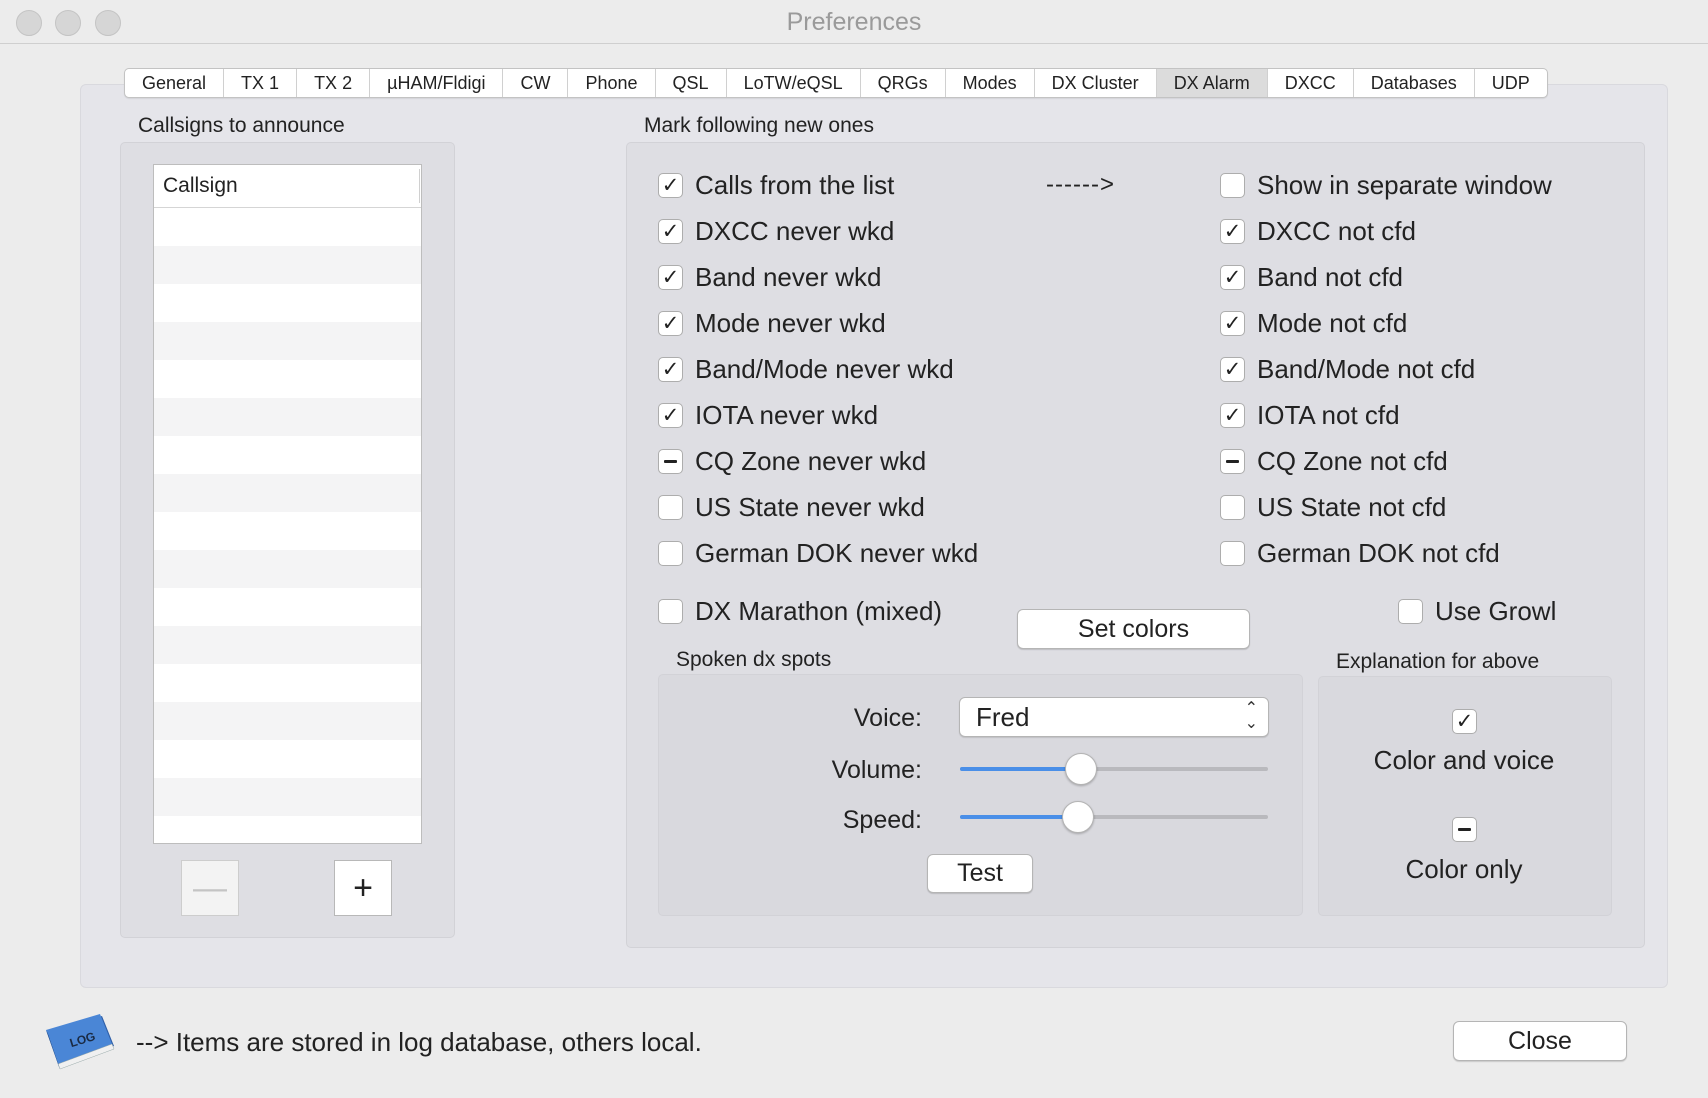 This screenshot has width=1708, height=1098. Describe the element at coordinates (175, 83) in the screenshot. I see `tab-general: General` at that location.